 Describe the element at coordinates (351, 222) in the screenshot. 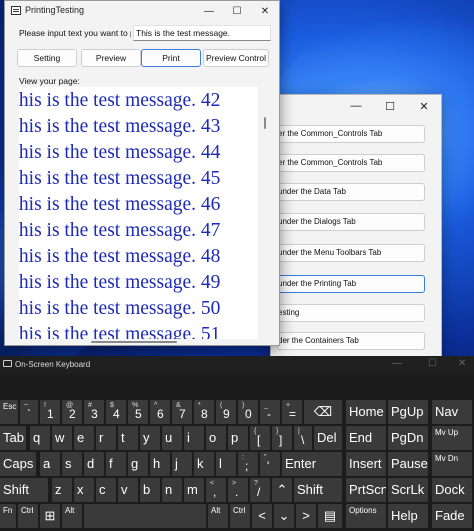

I see `dialogs-tab-button: under the Dialogs Tab` at that location.